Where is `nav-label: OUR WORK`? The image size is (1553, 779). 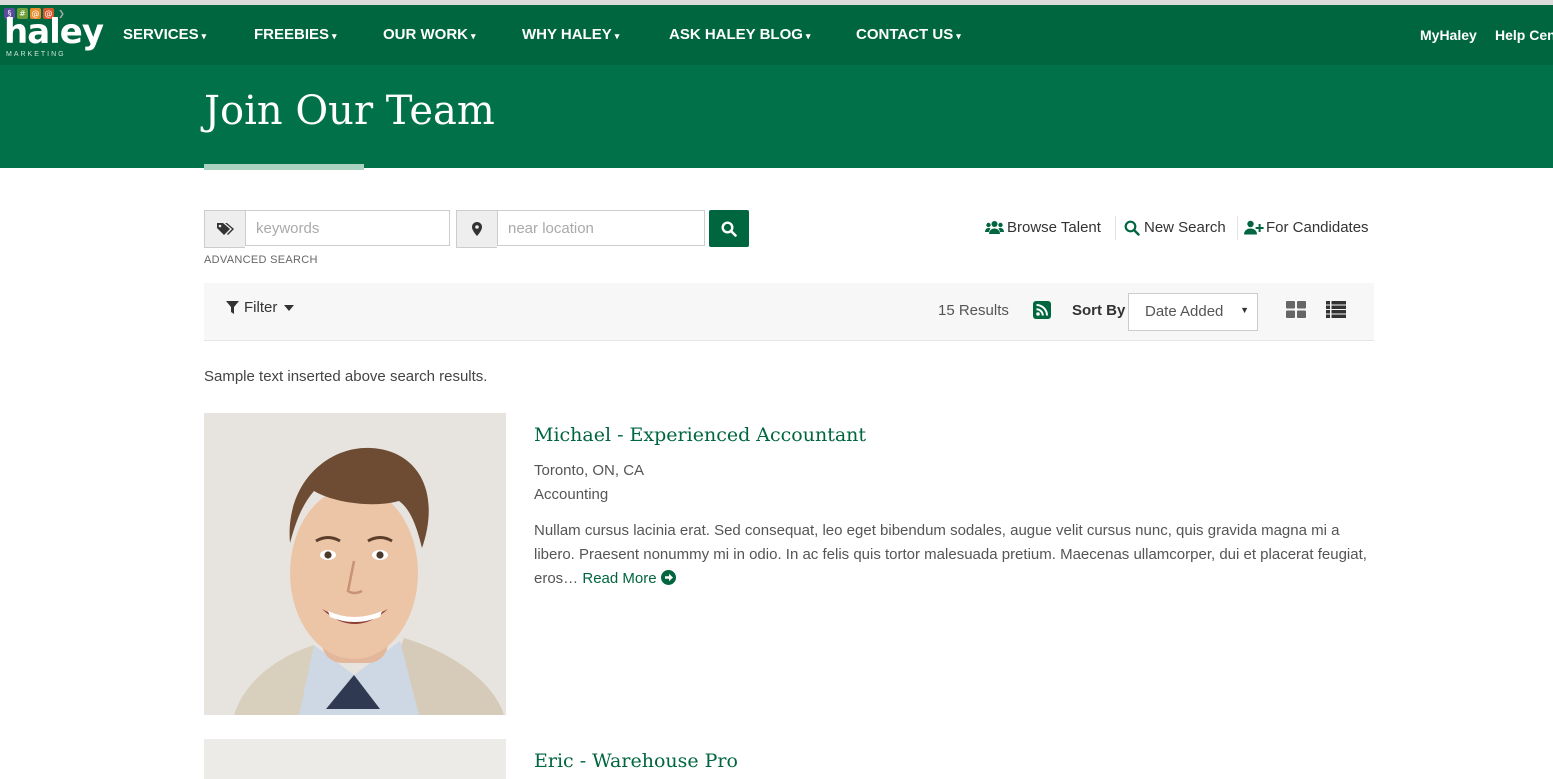
nav-label: OUR WORK is located at coordinates (425, 34).